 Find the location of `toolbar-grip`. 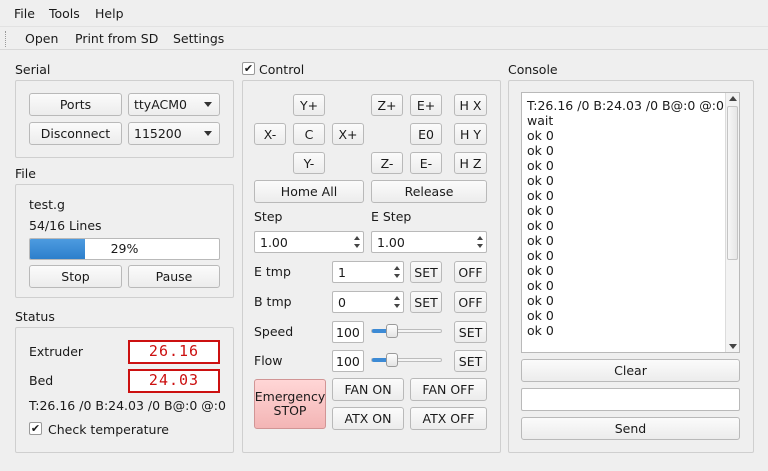

toolbar-grip is located at coordinates (6, 39).